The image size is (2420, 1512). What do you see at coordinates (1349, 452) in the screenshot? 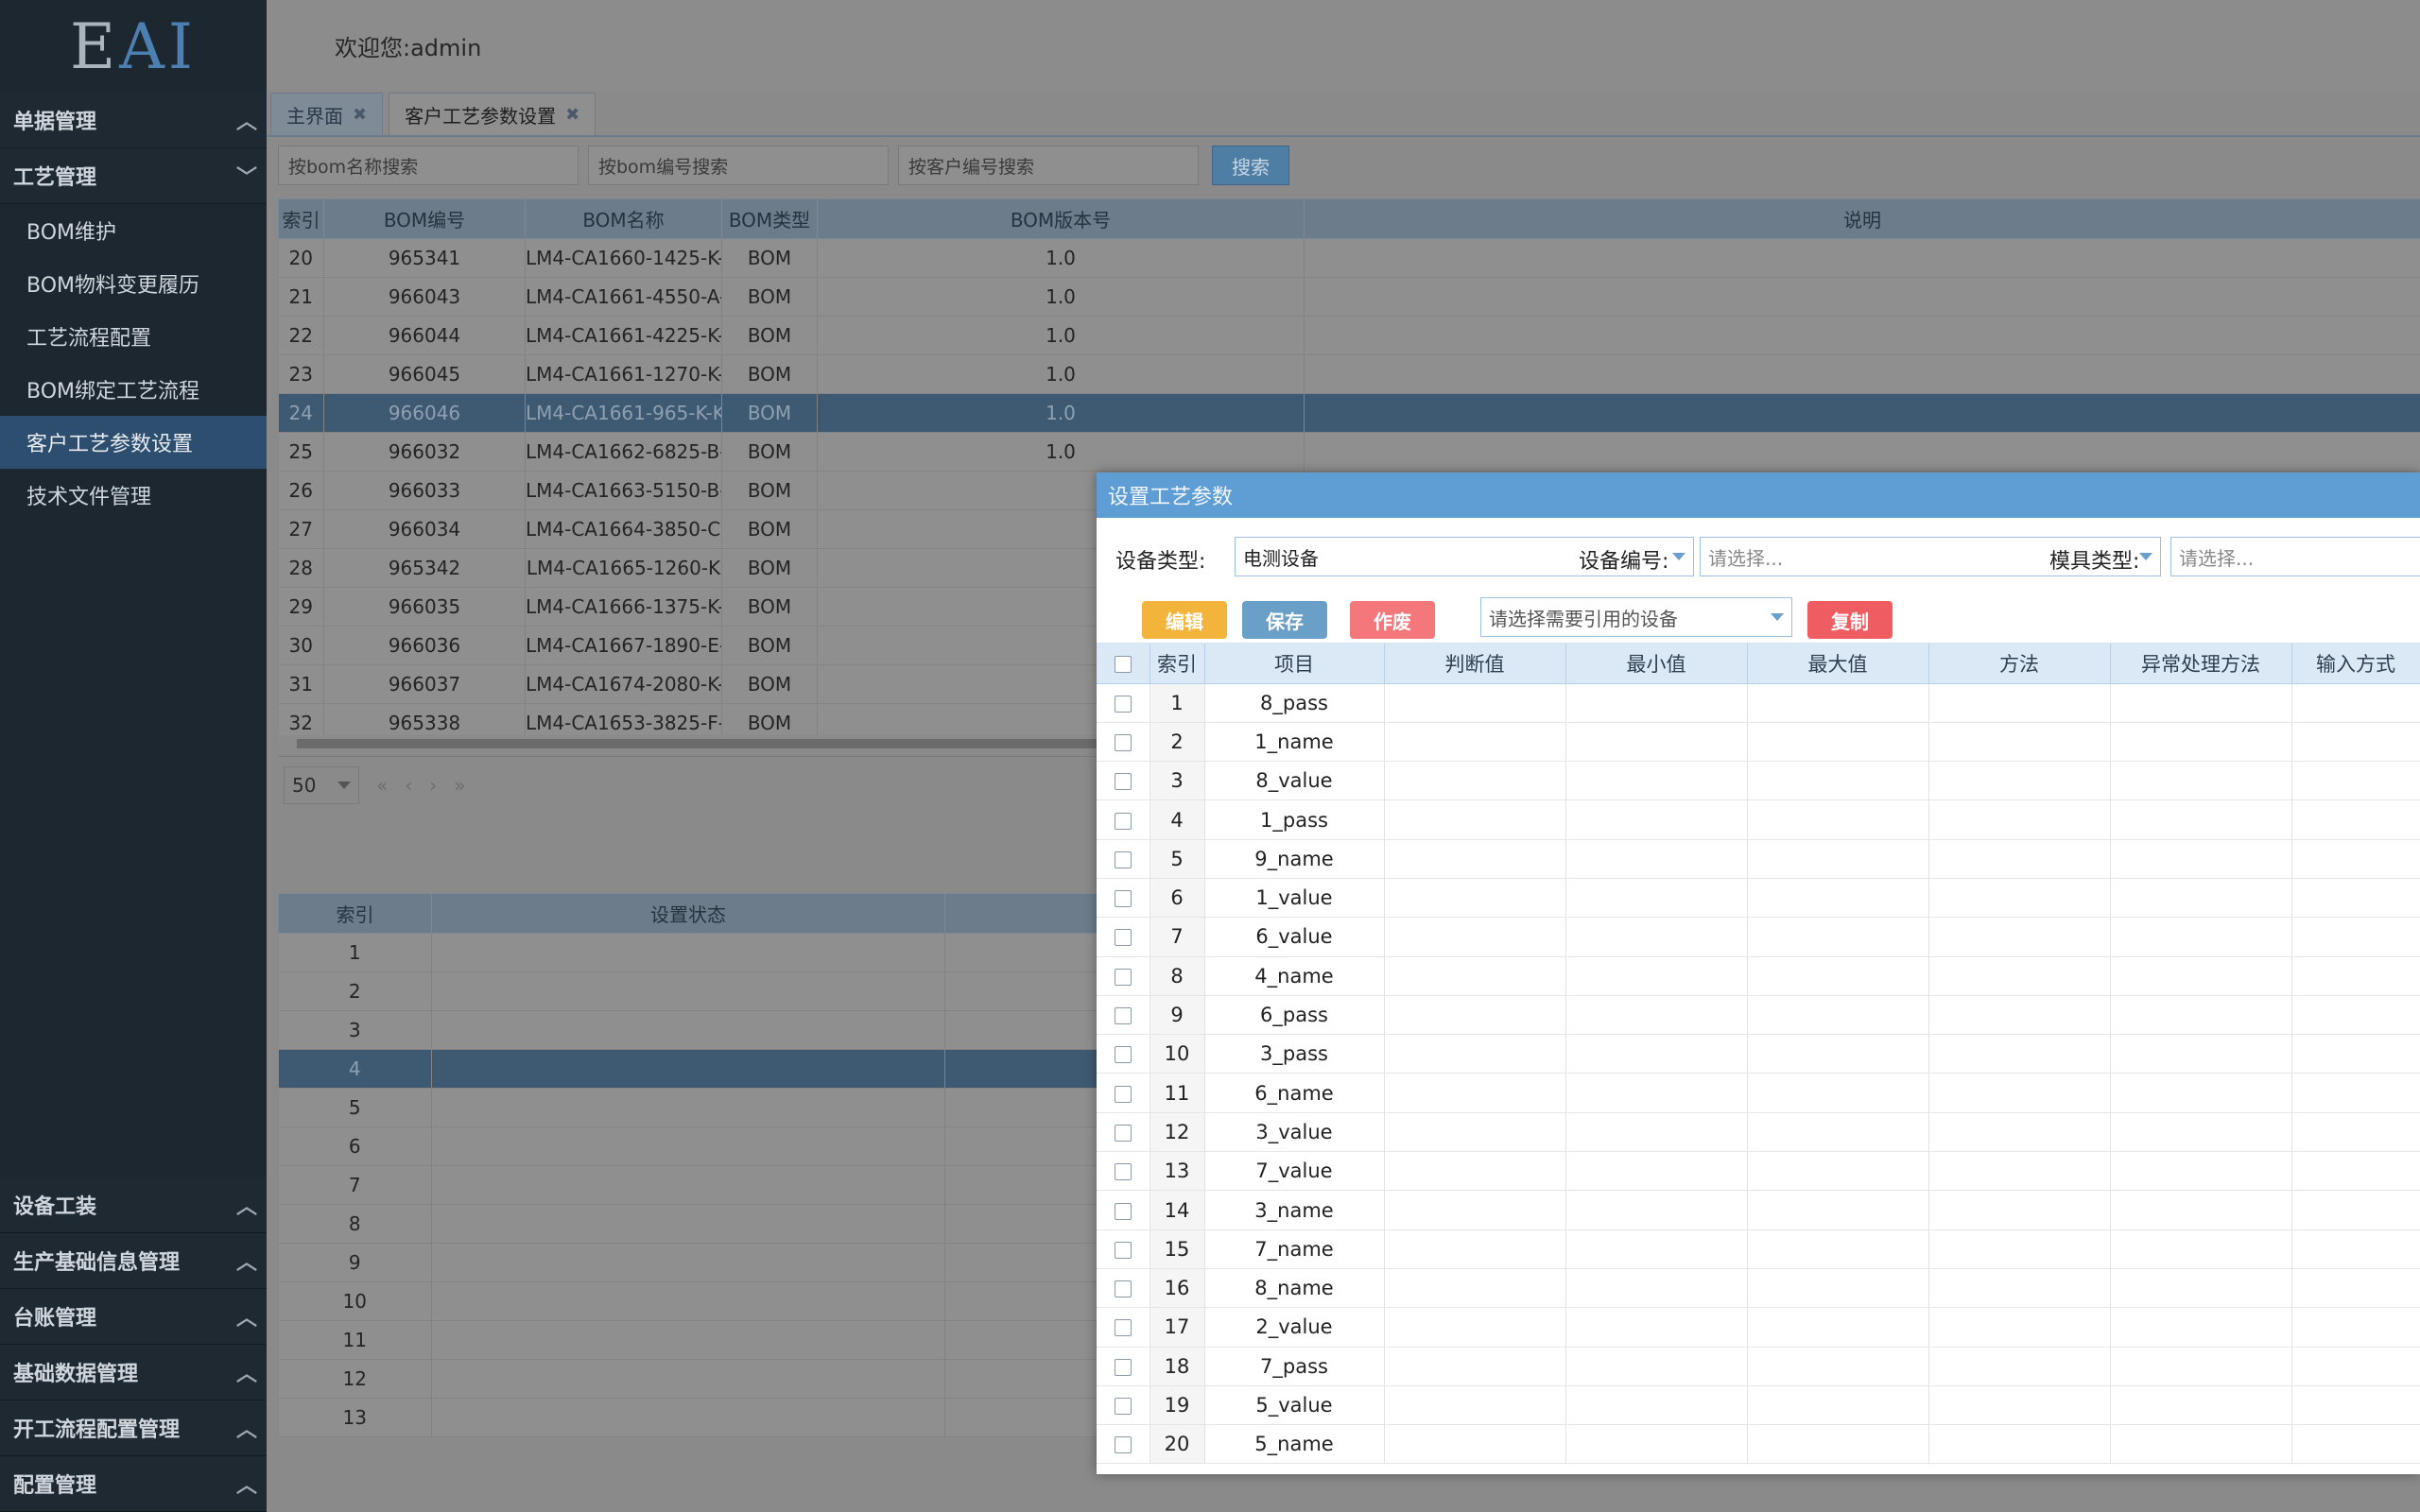
I see `table-row: 25966032LM4-CA1662-6825-B-FBBOM1.0` at bounding box center [1349, 452].